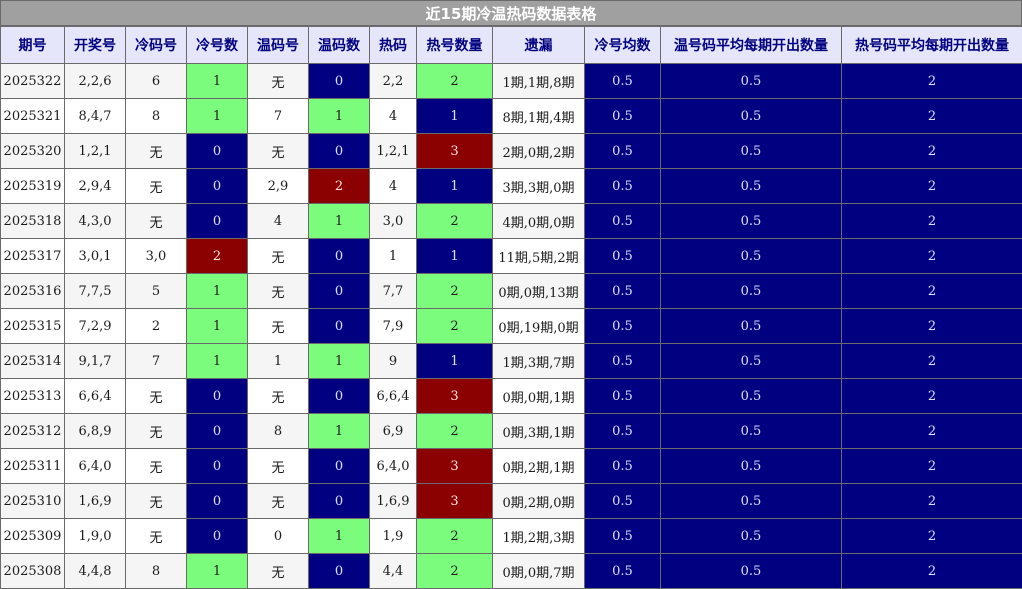 The height and width of the screenshot is (589, 1022). What do you see at coordinates (32, 466) in the screenshot?
I see `issue-cell: 2025311` at bounding box center [32, 466].